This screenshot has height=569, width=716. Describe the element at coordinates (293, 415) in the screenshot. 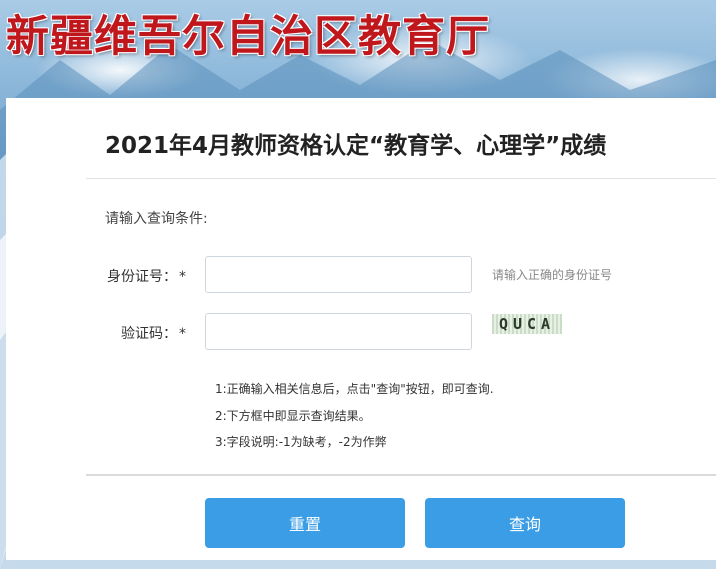

I see `instruction-line: 2:下方框中即显示查询结果。` at that location.